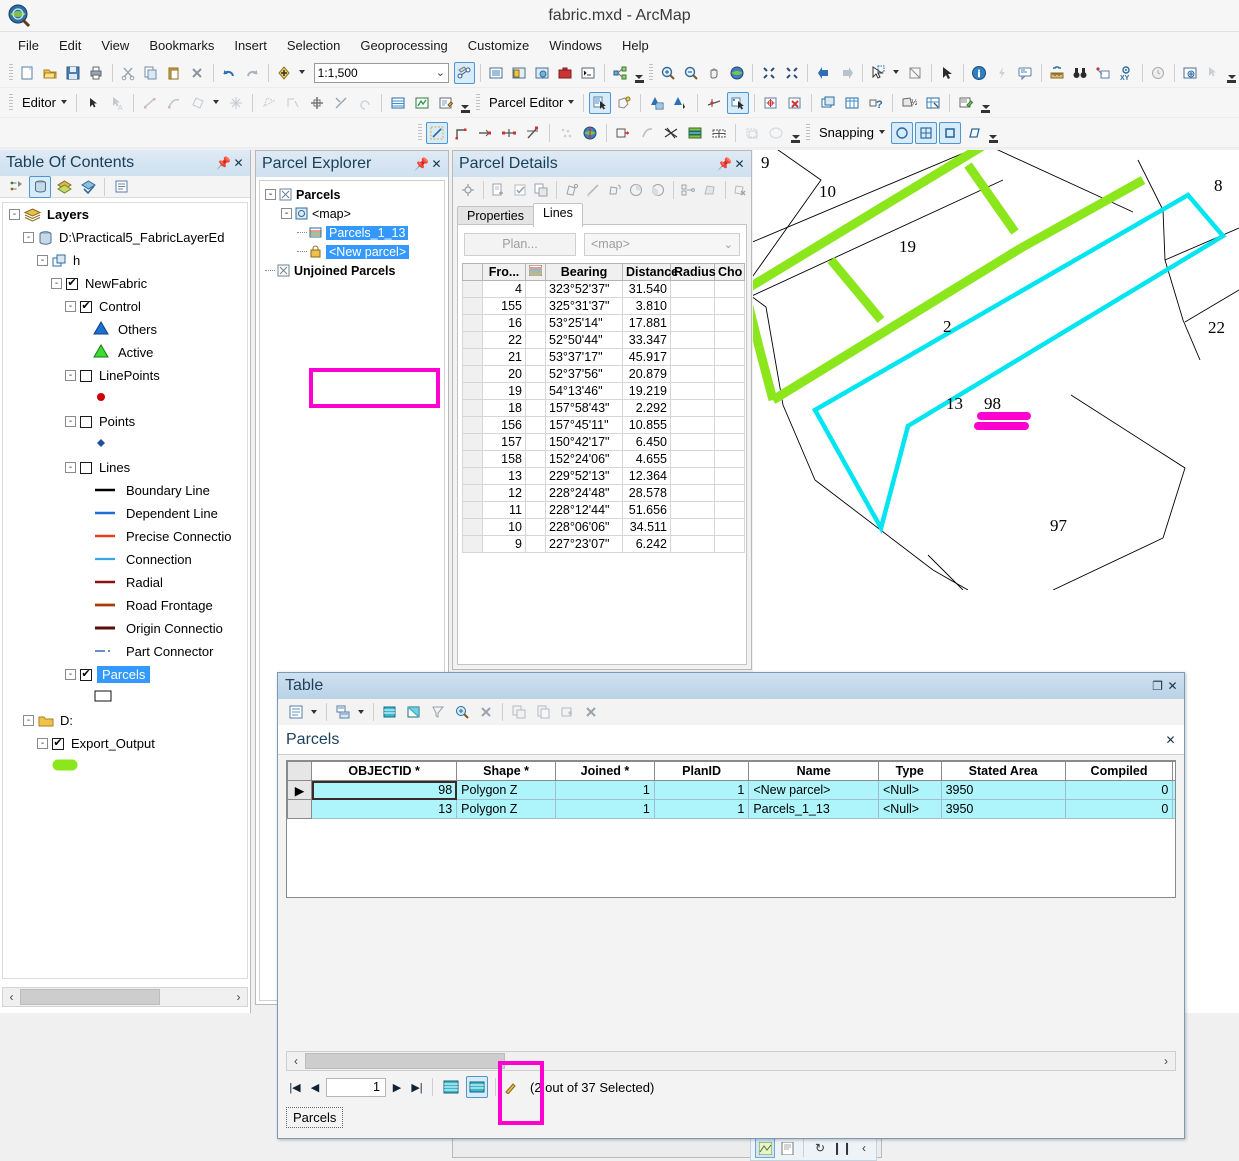 Image resolution: width=1239 pixels, height=1161 pixels. What do you see at coordinates (86, 467) in the screenshot?
I see `layer-checkbox` at bounding box center [86, 467].